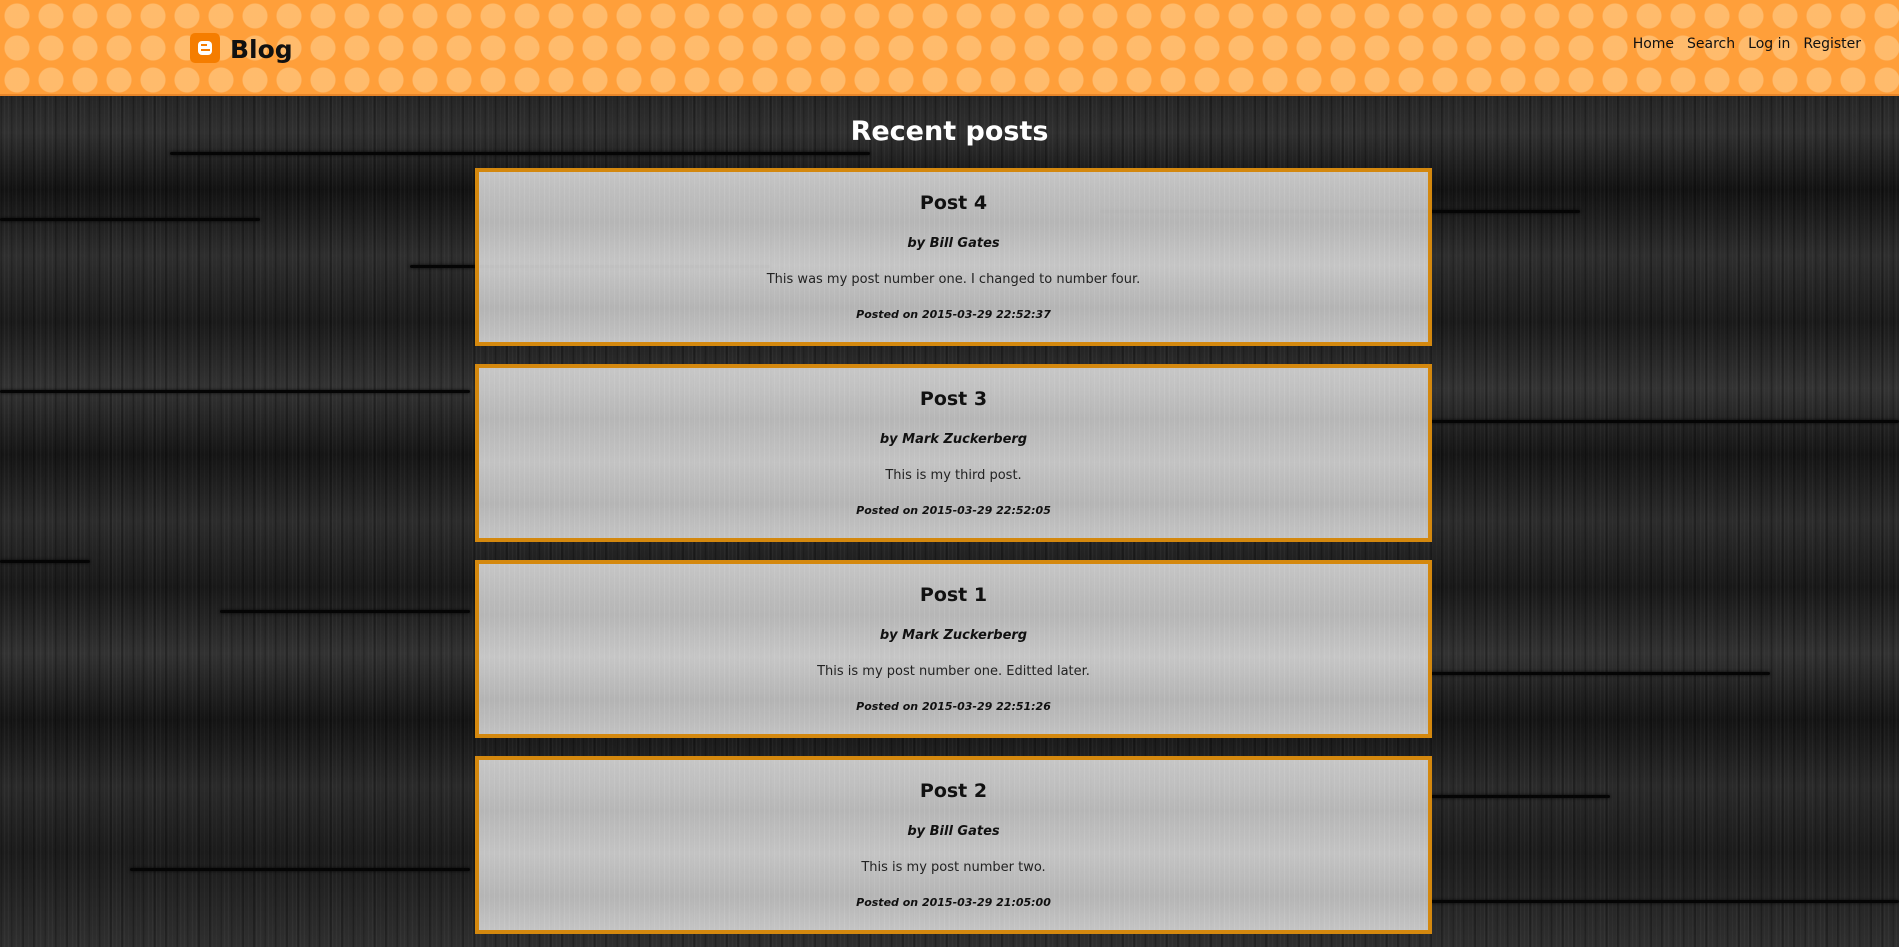 This screenshot has width=1899, height=947. What do you see at coordinates (1769, 44) in the screenshot?
I see `nav-login-link: Log in` at bounding box center [1769, 44].